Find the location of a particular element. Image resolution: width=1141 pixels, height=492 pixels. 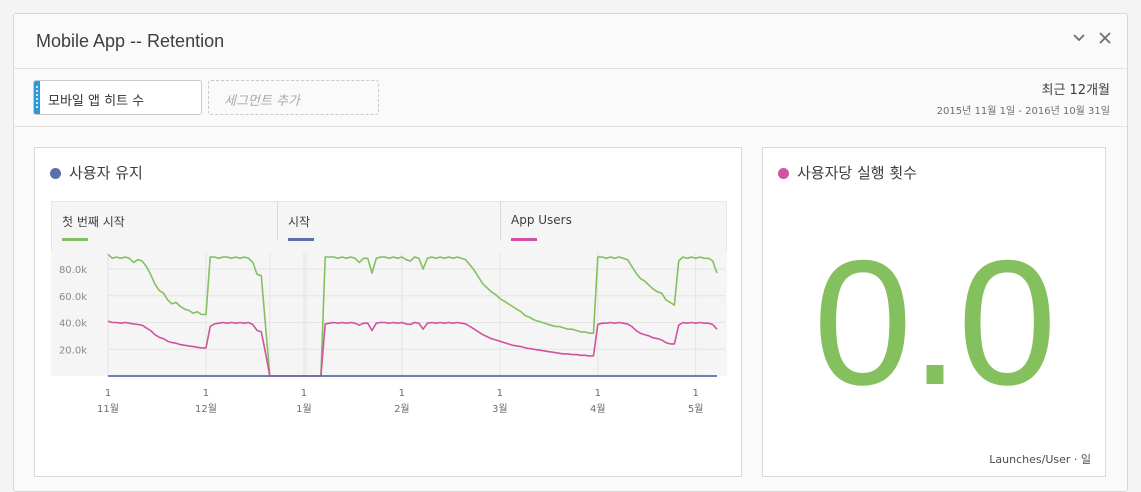

y-tick-label: 60.0k is located at coordinates (73, 297).